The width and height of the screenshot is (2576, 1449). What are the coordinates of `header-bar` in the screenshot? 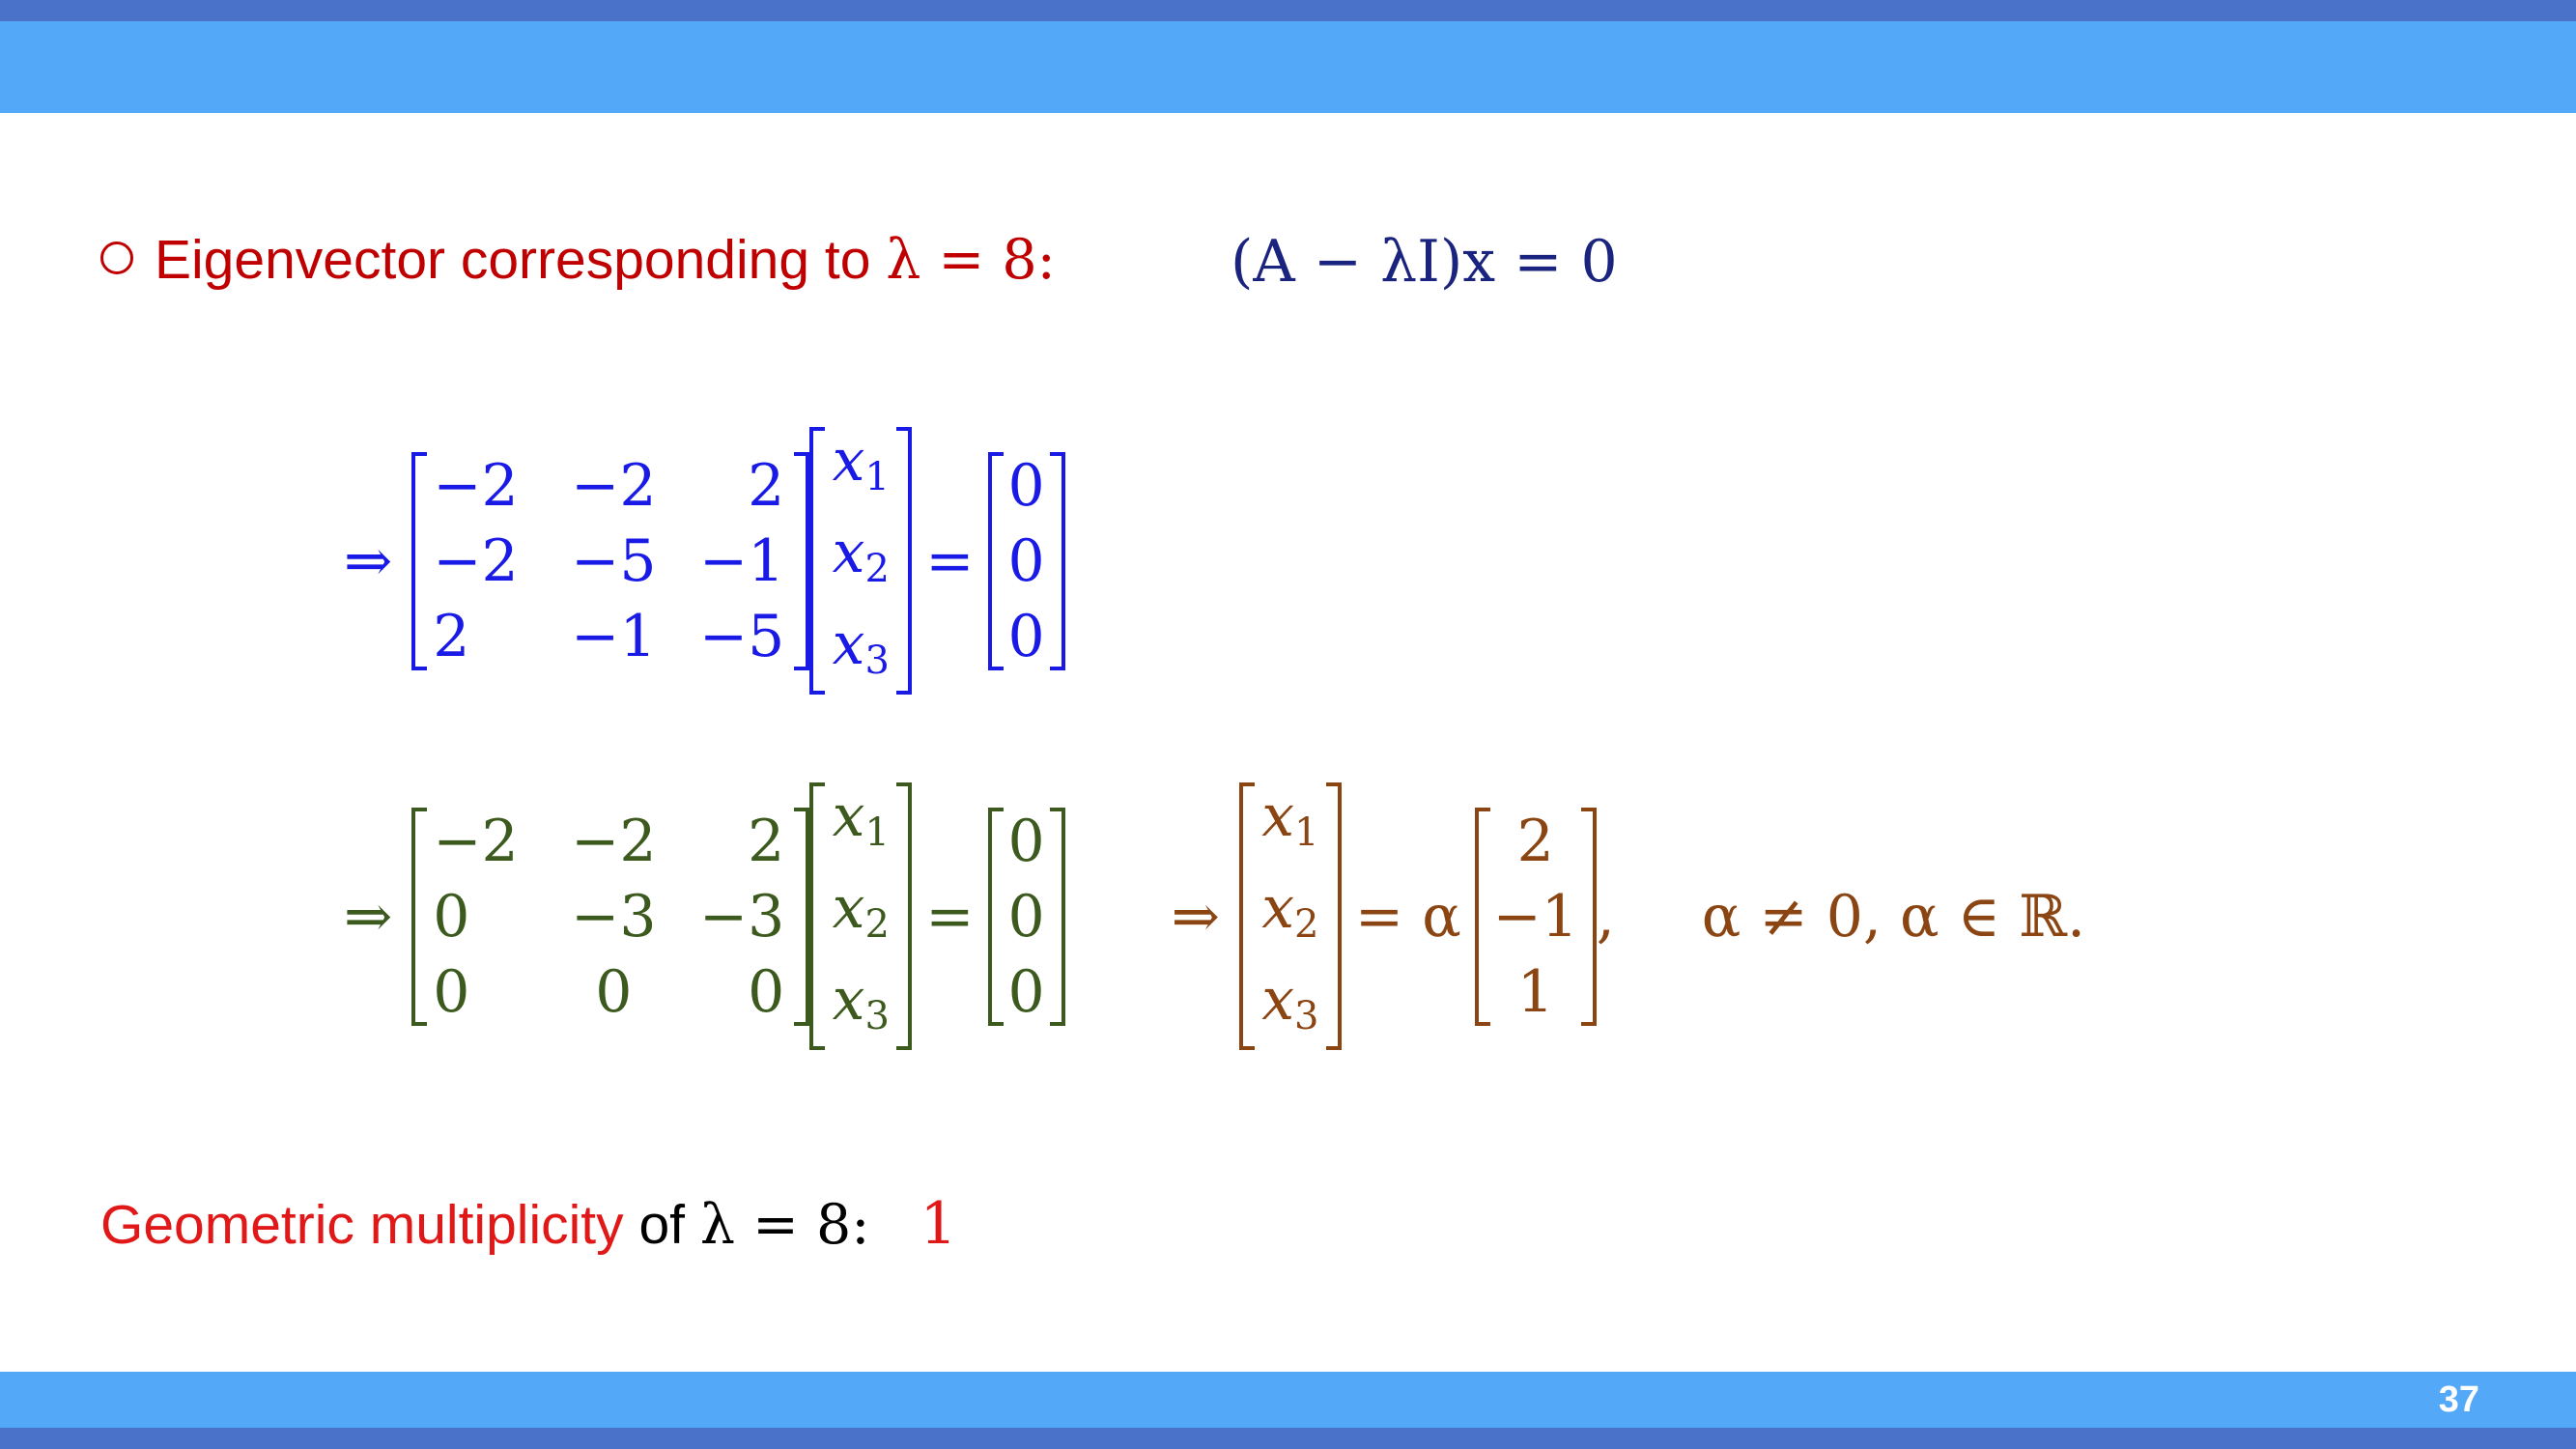 It's located at (1288, 56).